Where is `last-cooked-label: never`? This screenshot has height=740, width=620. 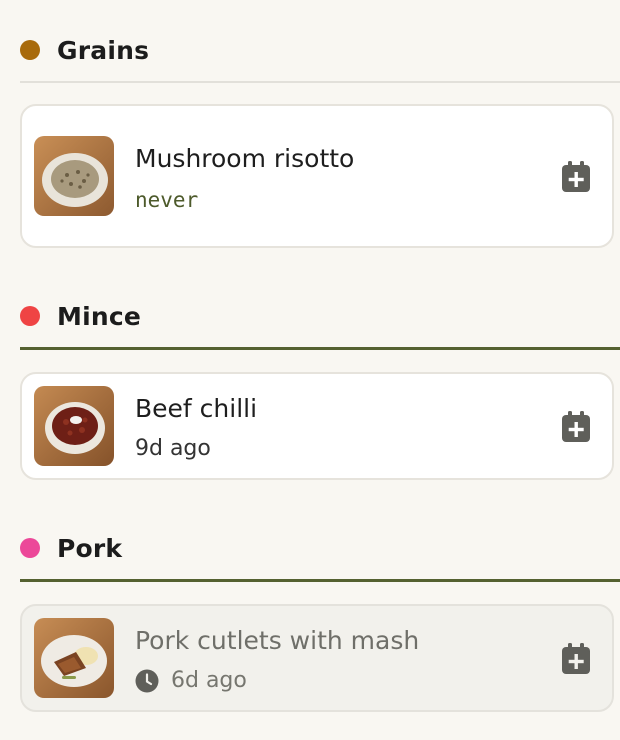 last-cooked-label: never is located at coordinates (167, 200).